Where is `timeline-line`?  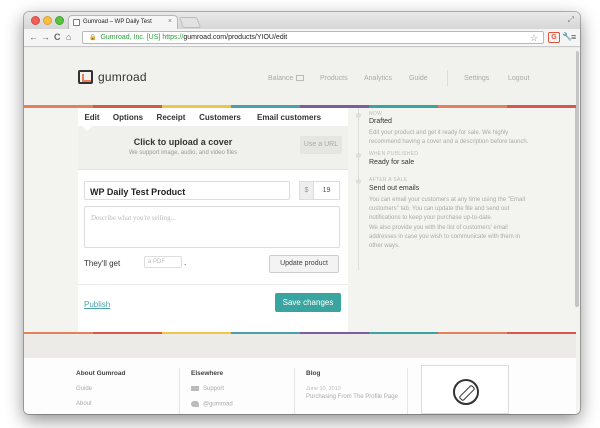 timeline-line is located at coordinates (358, 189).